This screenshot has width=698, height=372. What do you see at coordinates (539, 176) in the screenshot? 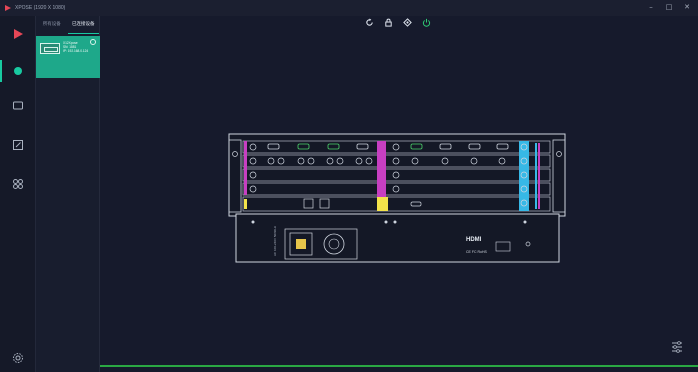
I see `right-magenta-thin` at bounding box center [539, 176].